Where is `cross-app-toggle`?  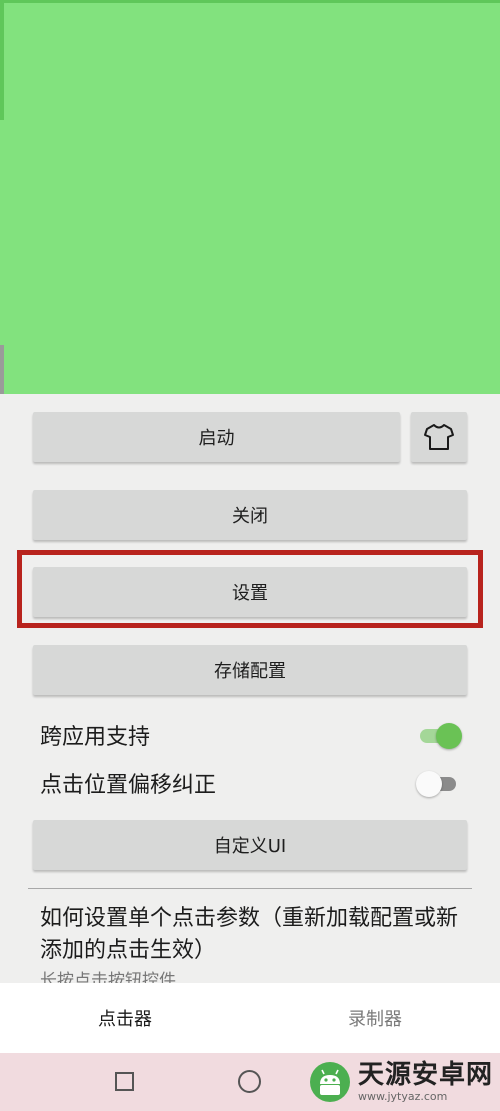
cross-app-toggle is located at coordinates (440, 735).